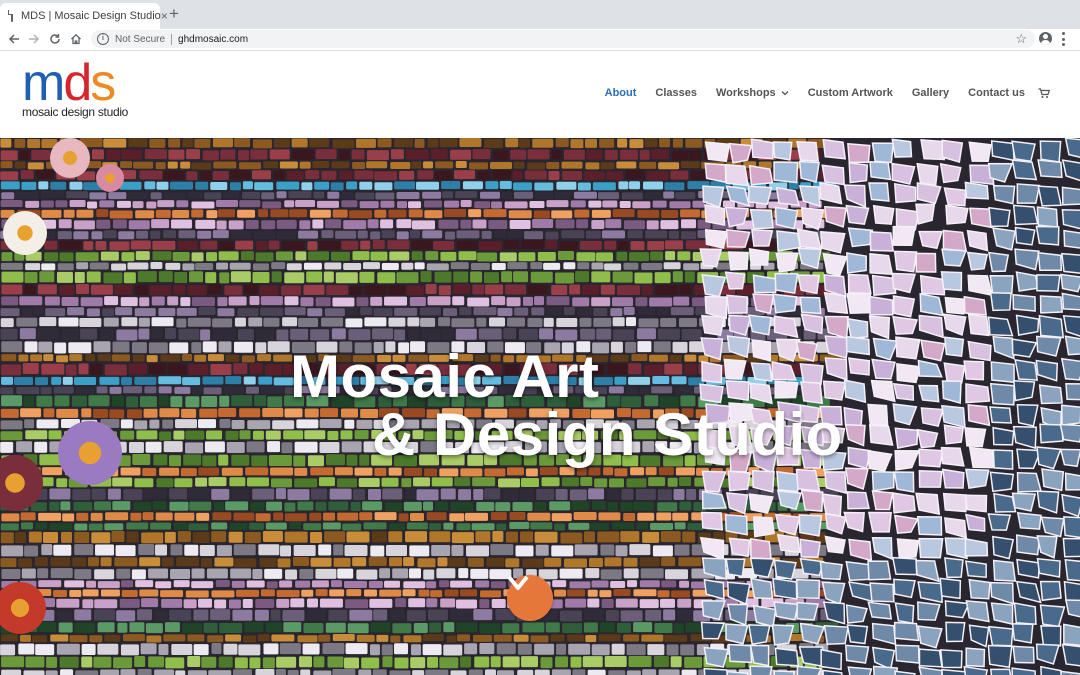 The image size is (1080, 675). Describe the element at coordinates (745, 93) in the screenshot. I see `nav-workshops-label: Workshops` at that location.